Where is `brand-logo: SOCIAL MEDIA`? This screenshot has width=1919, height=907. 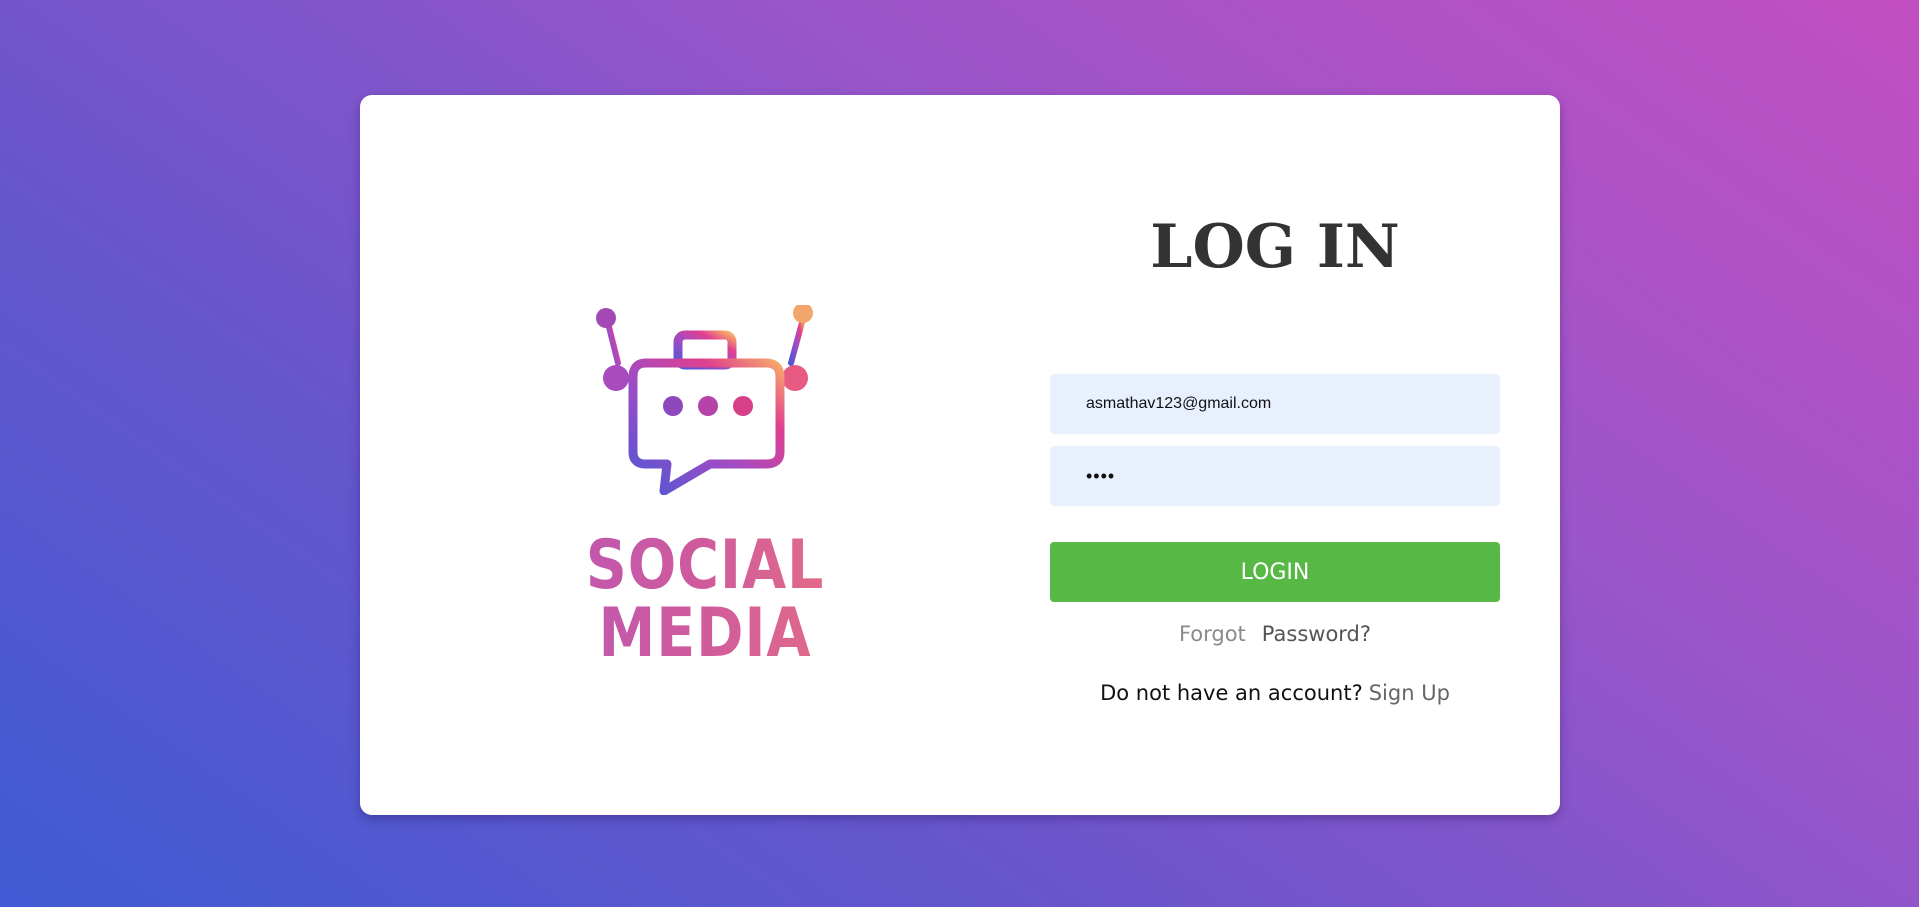 brand-logo: SOCIAL MEDIA is located at coordinates (705, 486).